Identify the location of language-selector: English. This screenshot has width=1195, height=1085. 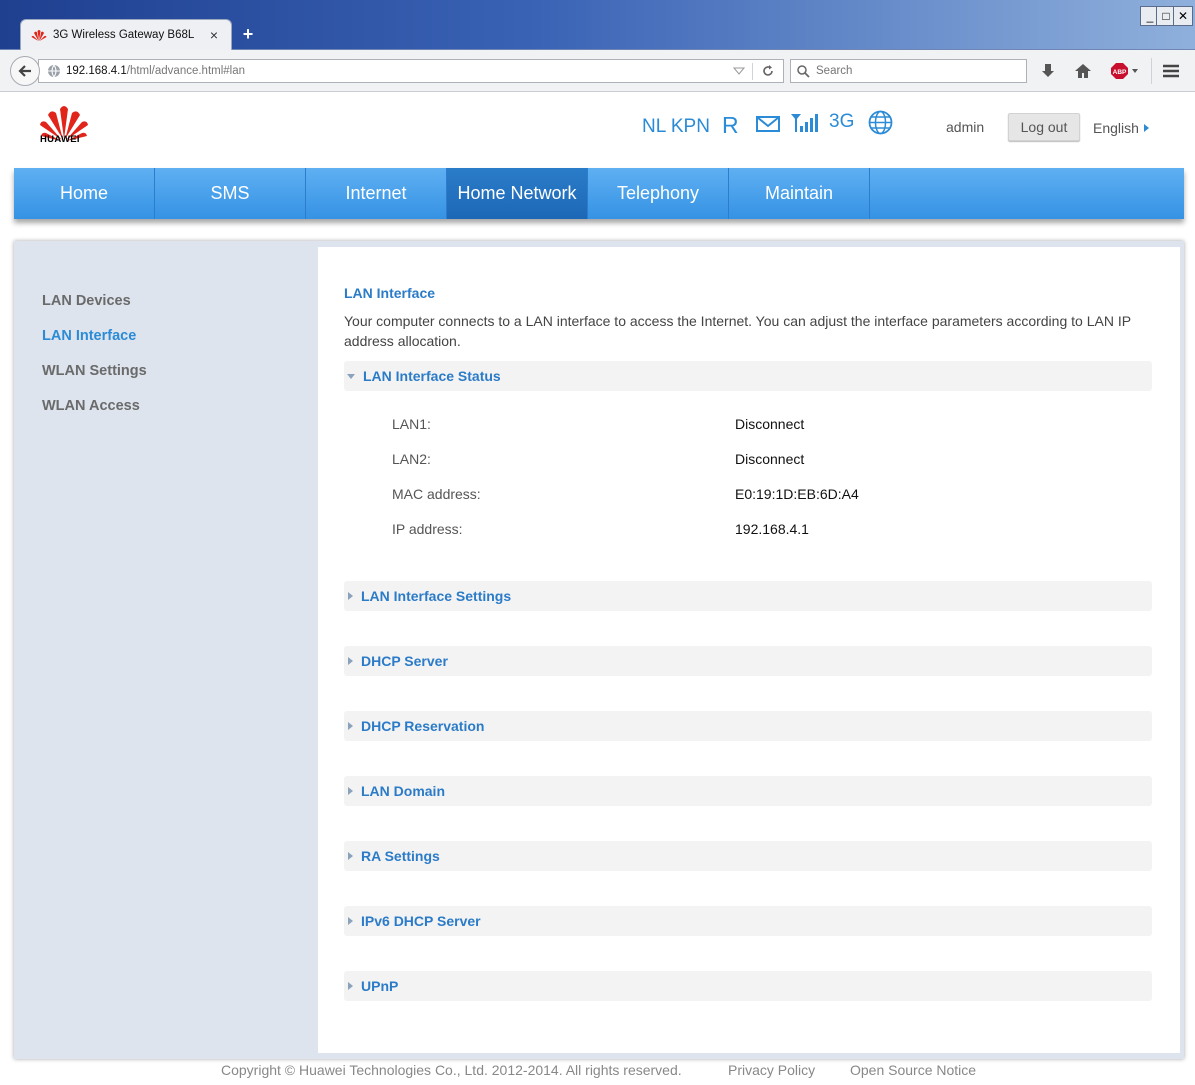
(1121, 128).